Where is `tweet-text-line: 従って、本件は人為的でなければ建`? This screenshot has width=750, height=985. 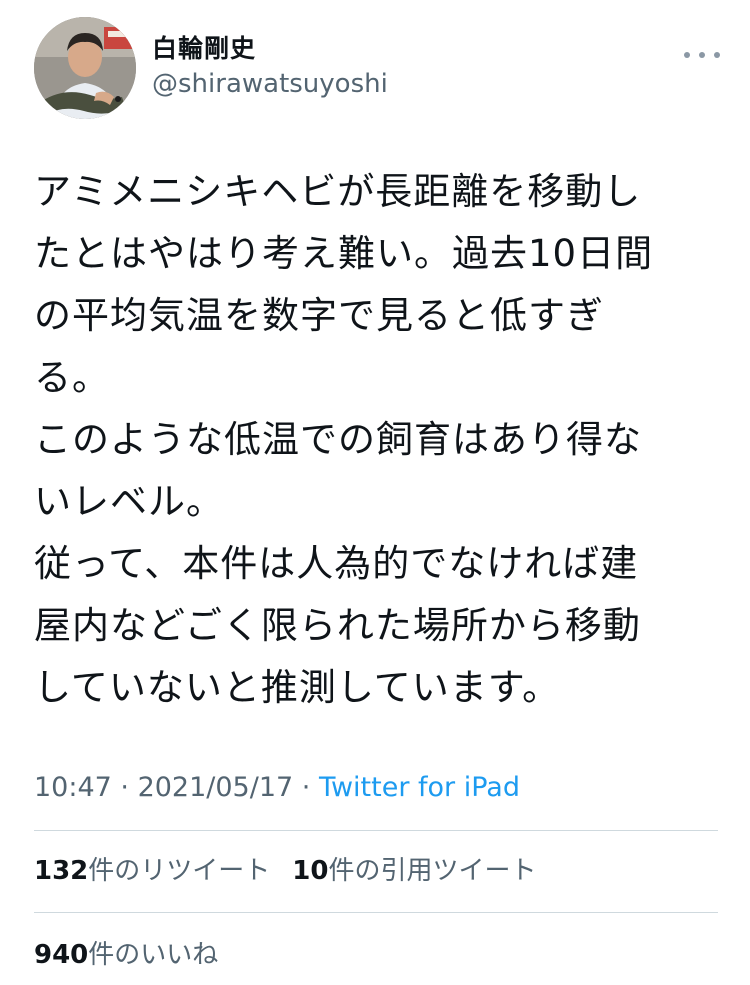
tweet-text-line: 従って、本件は人為的でなければ建 is located at coordinates (336, 563).